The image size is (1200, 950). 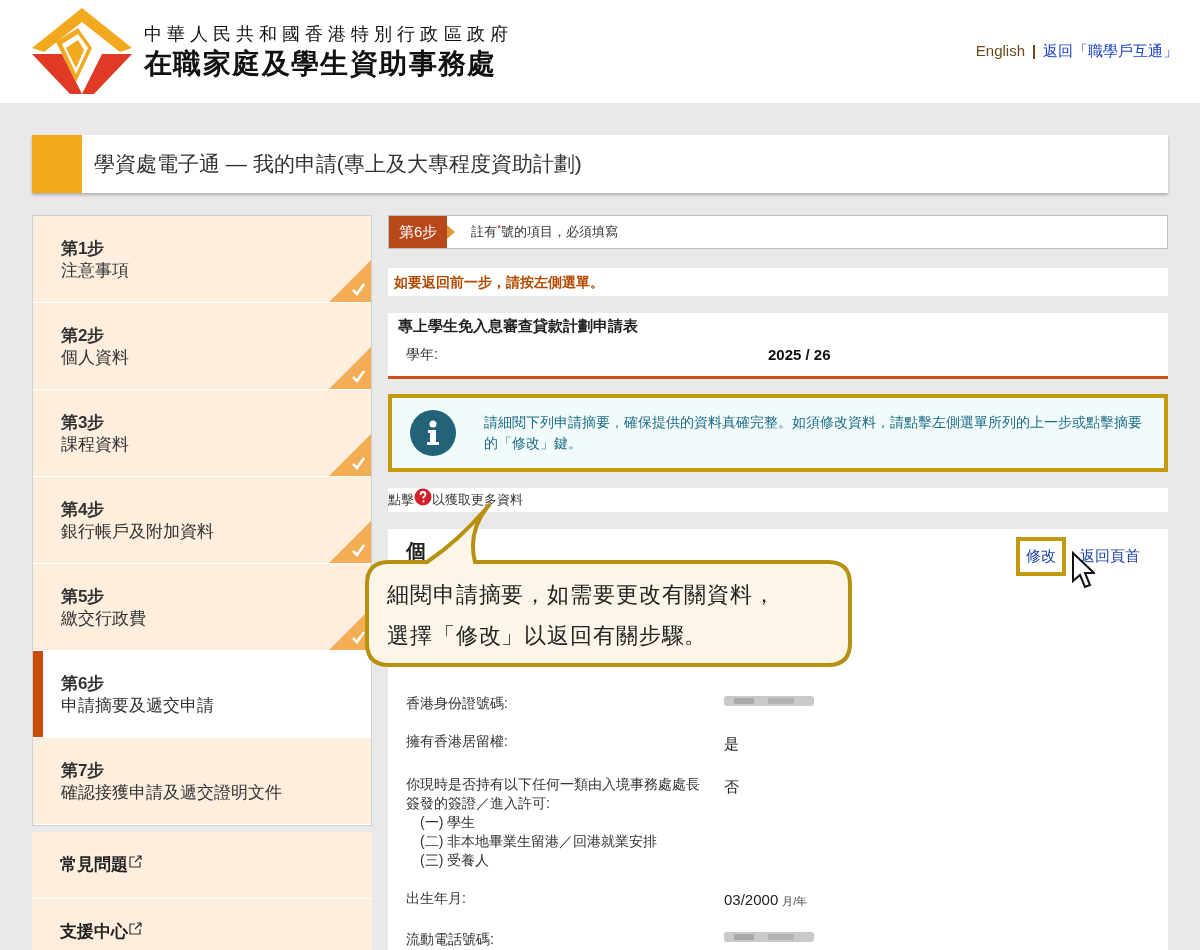 What do you see at coordinates (1110, 51) in the screenshot?
I see `back-link: 返回「職學戶互通」` at bounding box center [1110, 51].